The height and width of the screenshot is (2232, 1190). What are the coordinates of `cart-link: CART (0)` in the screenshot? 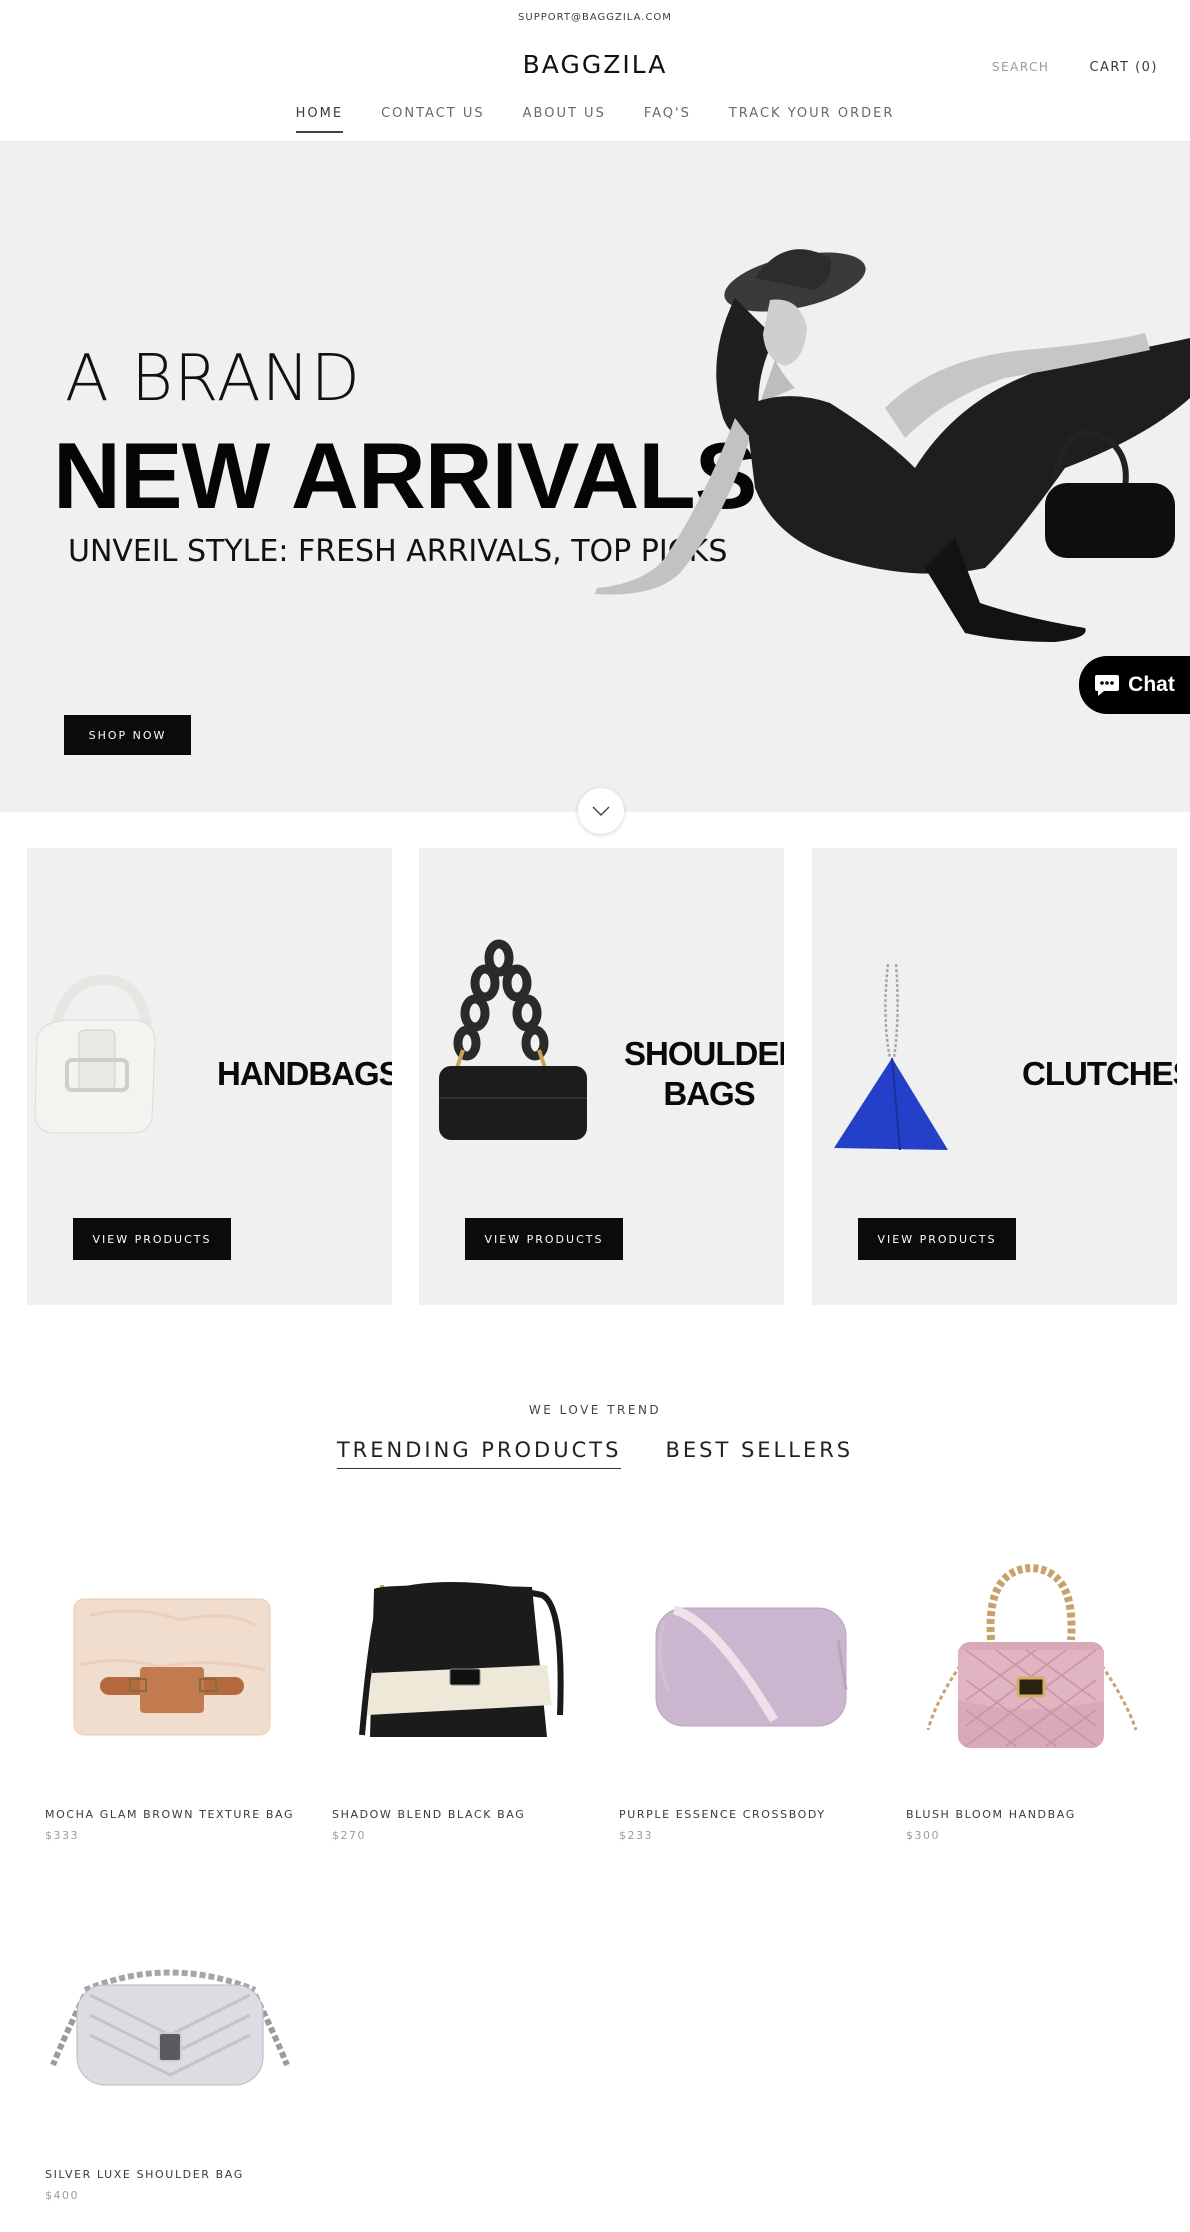 It's located at (1123, 67).